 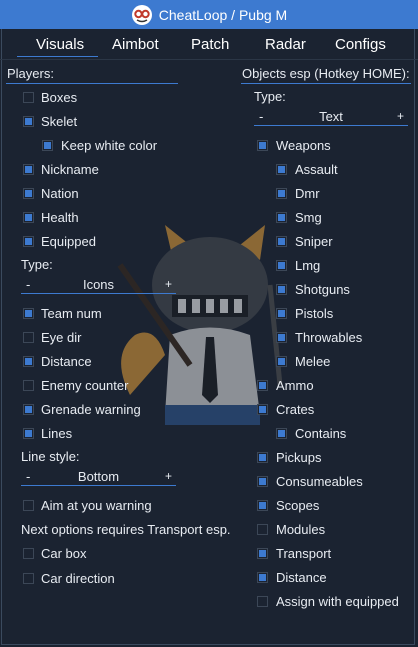 What do you see at coordinates (262, 553) in the screenshot?
I see `transport-checkbox` at bounding box center [262, 553].